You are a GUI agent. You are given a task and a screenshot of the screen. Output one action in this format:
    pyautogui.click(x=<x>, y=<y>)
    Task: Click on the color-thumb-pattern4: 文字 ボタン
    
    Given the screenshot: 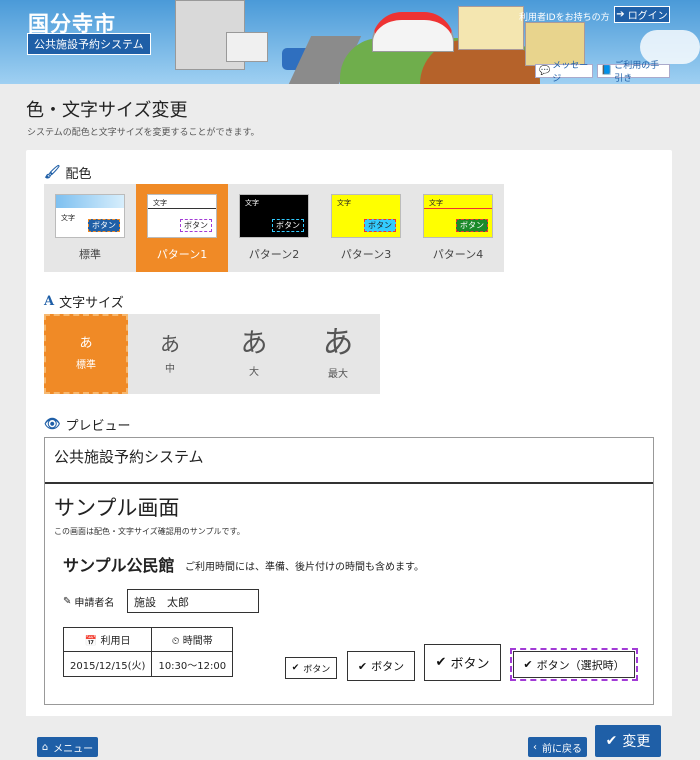 What is the action you would take?
    pyautogui.click(x=458, y=216)
    